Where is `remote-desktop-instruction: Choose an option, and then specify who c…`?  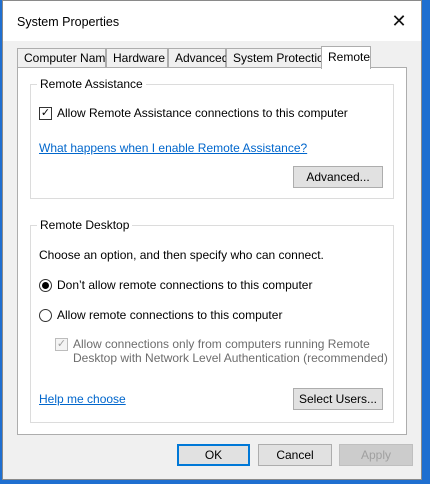
remote-desktop-instruction: Choose an option, and then specify who c… is located at coordinates (181, 255).